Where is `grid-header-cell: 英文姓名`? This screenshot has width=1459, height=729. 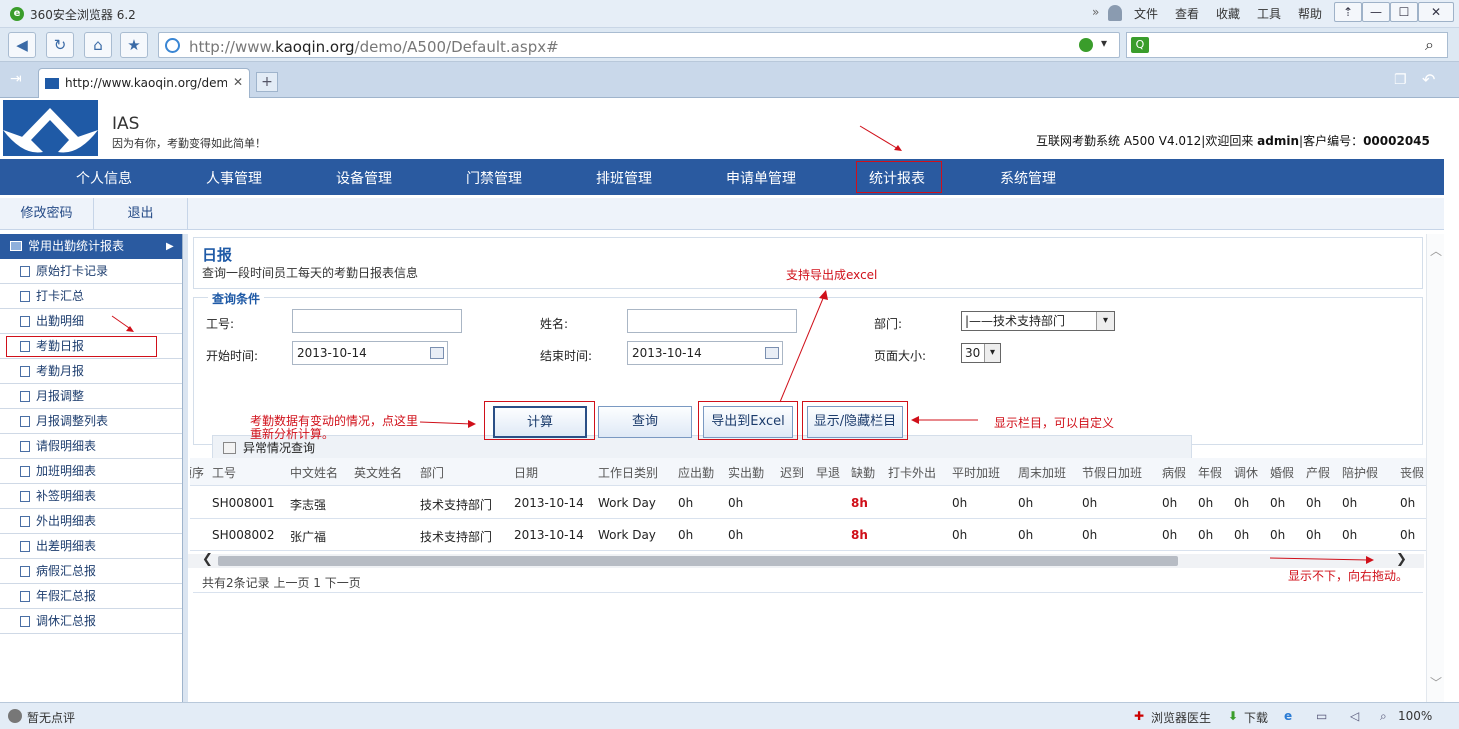
grid-header-cell: 英文姓名 is located at coordinates (378, 472).